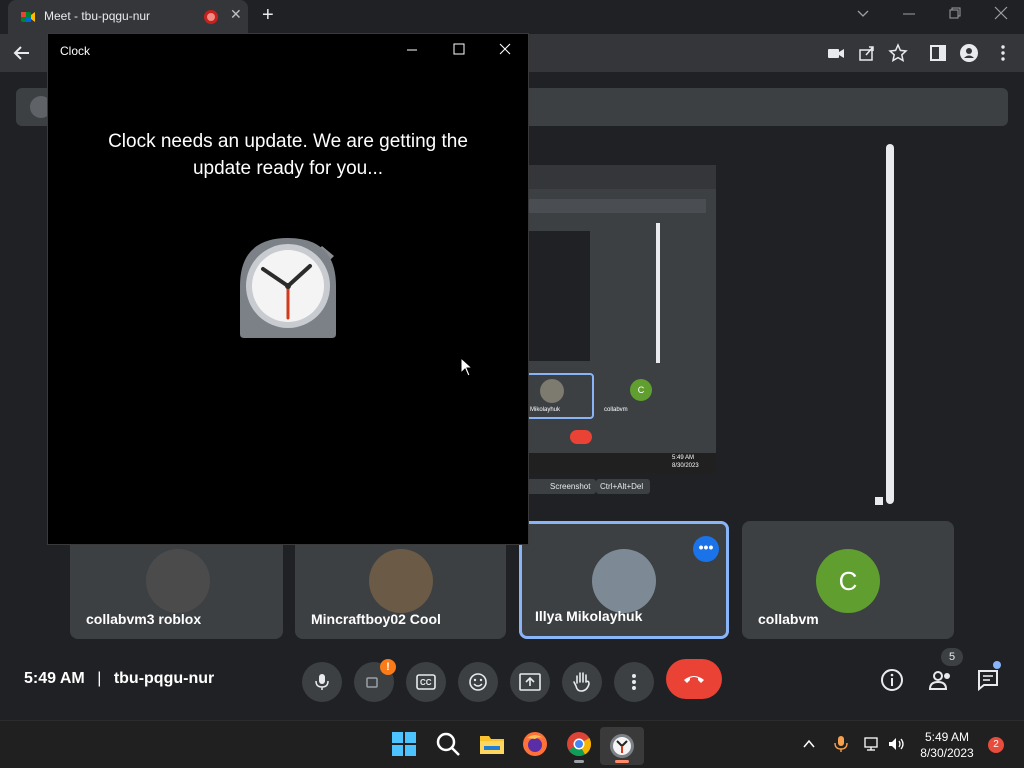 The image size is (1024, 768). I want to click on start-windows-icon, so click(404, 744).